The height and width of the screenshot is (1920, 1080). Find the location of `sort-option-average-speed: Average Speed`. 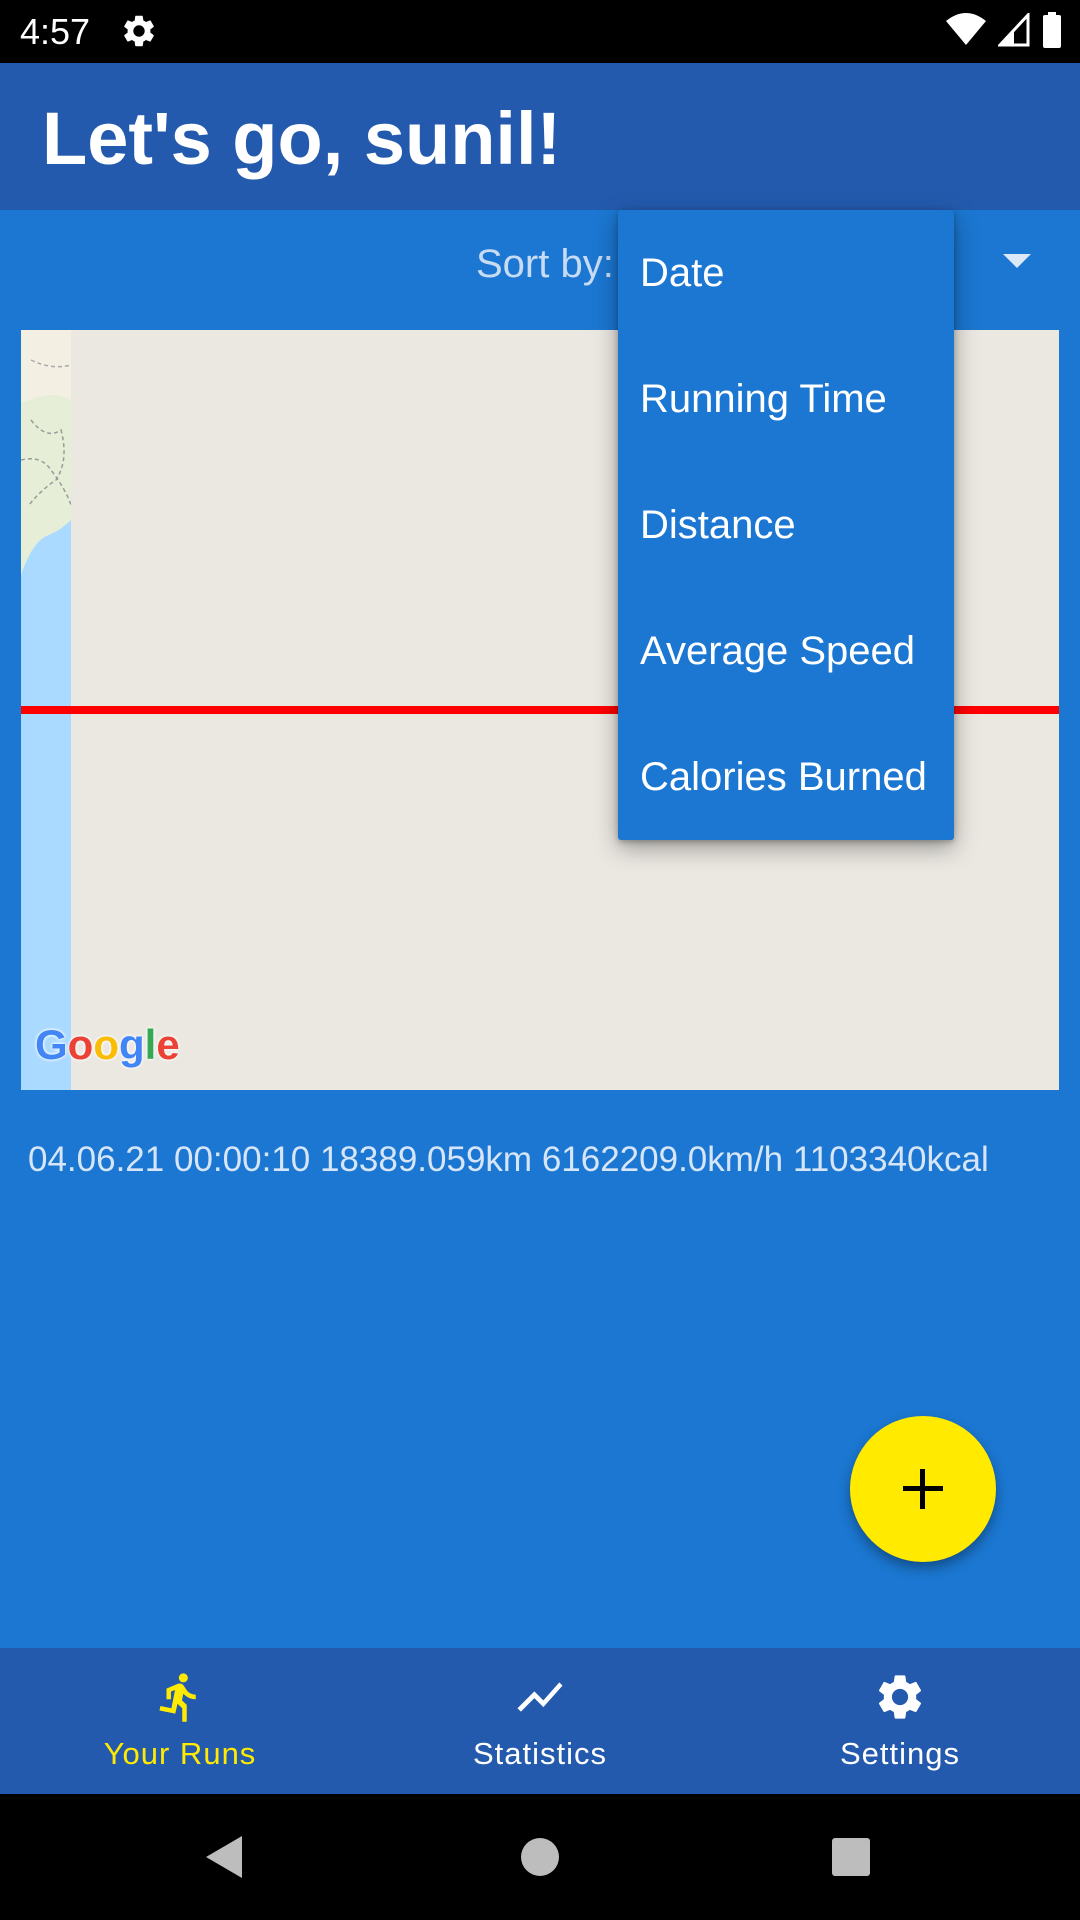

sort-option-average-speed: Average Speed is located at coordinates (790, 651).